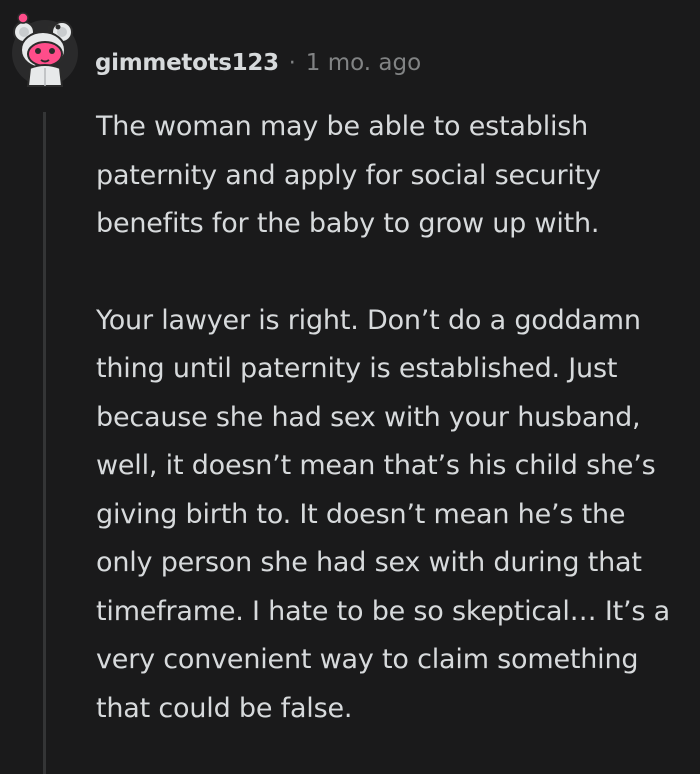  What do you see at coordinates (187, 63) in the screenshot?
I see `username-link: gimmetots123` at bounding box center [187, 63].